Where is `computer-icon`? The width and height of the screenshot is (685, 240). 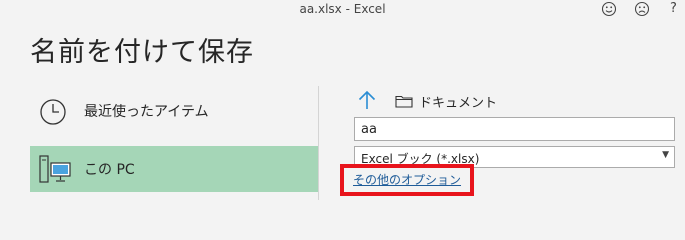 computer-icon is located at coordinates (55, 172).